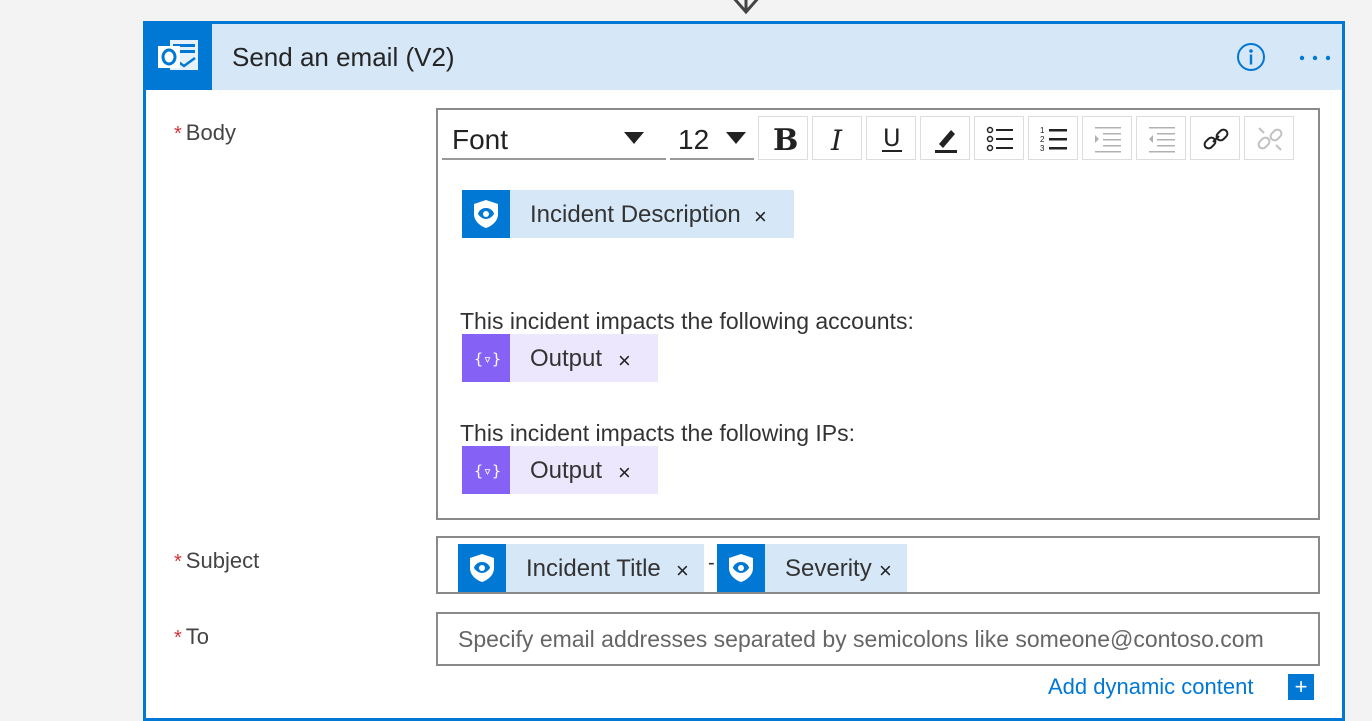 Image resolution: width=1372 pixels, height=721 pixels. I want to click on bullet-list-button, so click(999, 138).